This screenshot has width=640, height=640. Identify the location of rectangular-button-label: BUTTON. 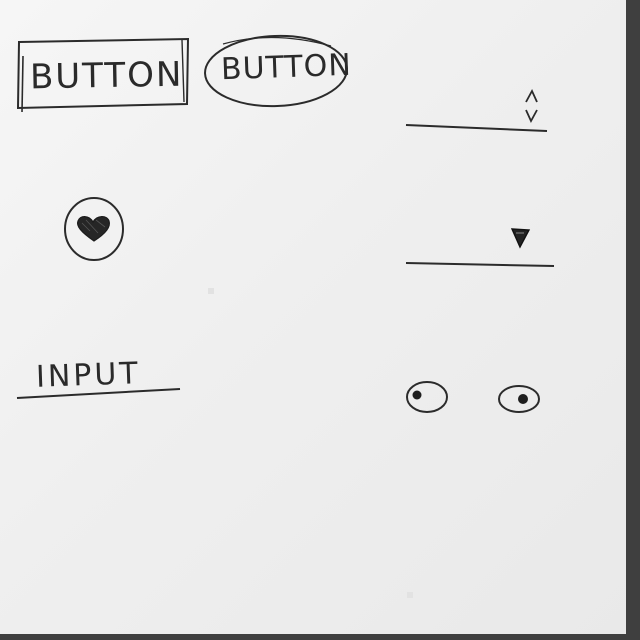
(106, 76).